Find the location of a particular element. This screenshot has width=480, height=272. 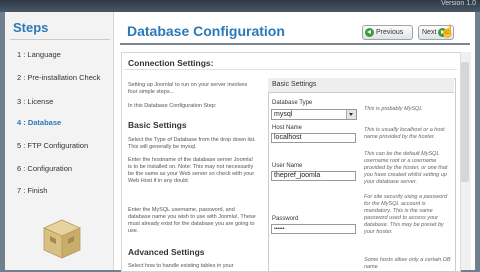

host-name-label: Host Name is located at coordinates (287, 128).